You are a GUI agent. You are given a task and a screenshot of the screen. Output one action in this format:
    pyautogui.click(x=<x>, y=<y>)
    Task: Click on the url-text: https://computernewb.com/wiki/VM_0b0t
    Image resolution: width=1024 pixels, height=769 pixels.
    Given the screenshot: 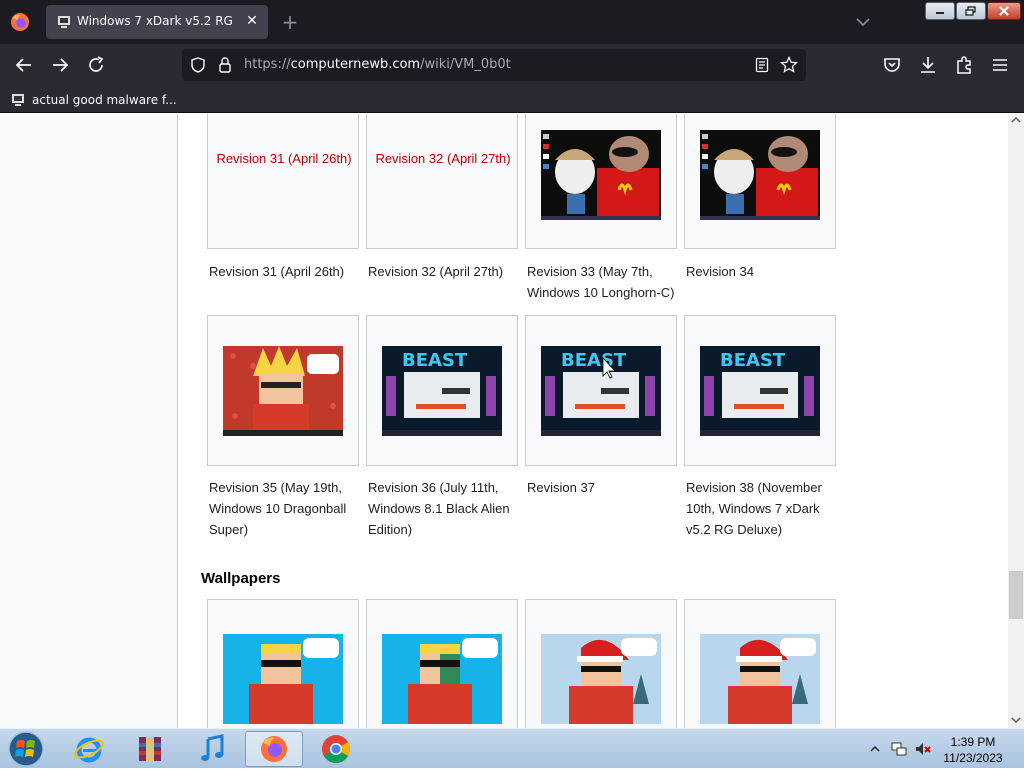 What is the action you would take?
    pyautogui.click(x=377, y=65)
    